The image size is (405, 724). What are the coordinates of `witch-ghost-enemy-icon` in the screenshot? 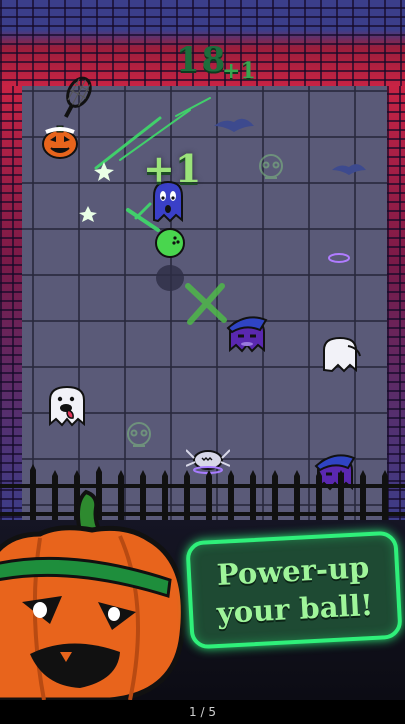 It's located at (247, 334).